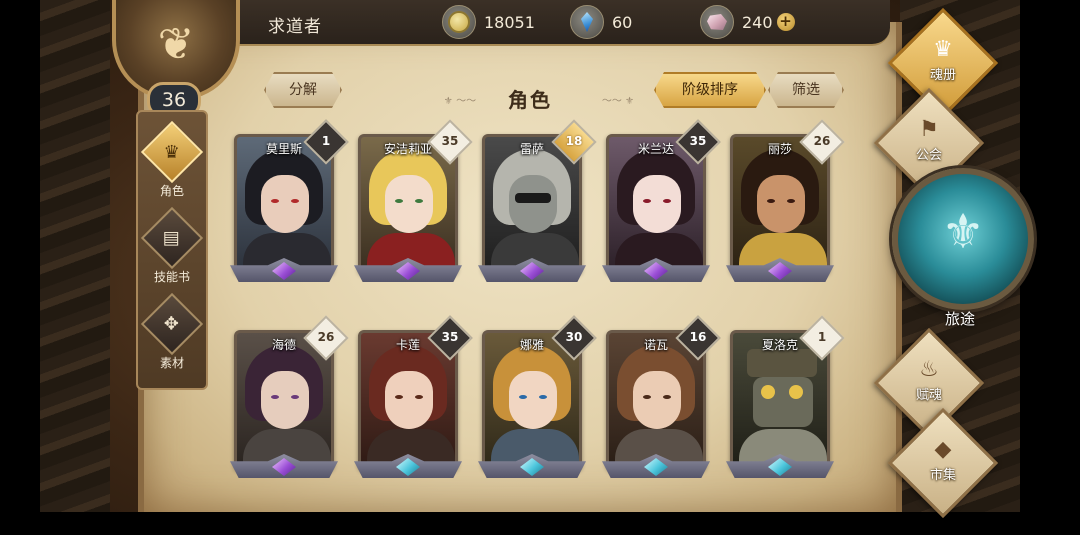  What do you see at coordinates (530, 100) in the screenshot?
I see `panel-title: 角色` at bounding box center [530, 100].